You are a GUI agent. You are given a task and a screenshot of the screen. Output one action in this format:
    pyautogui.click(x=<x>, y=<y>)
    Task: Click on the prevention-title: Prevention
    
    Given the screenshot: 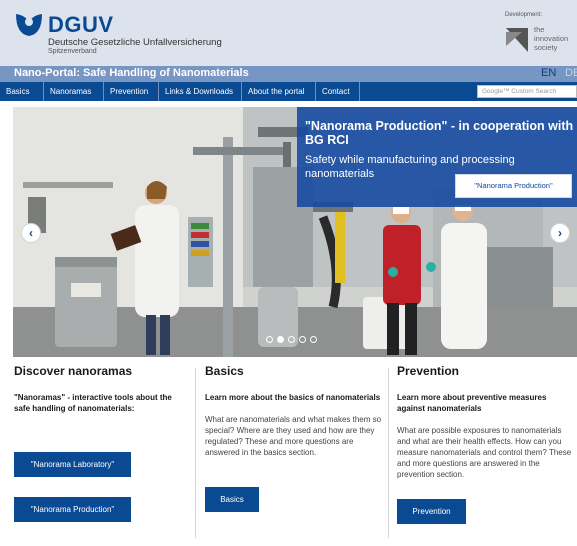 What is the action you would take?
    pyautogui.click(x=428, y=371)
    